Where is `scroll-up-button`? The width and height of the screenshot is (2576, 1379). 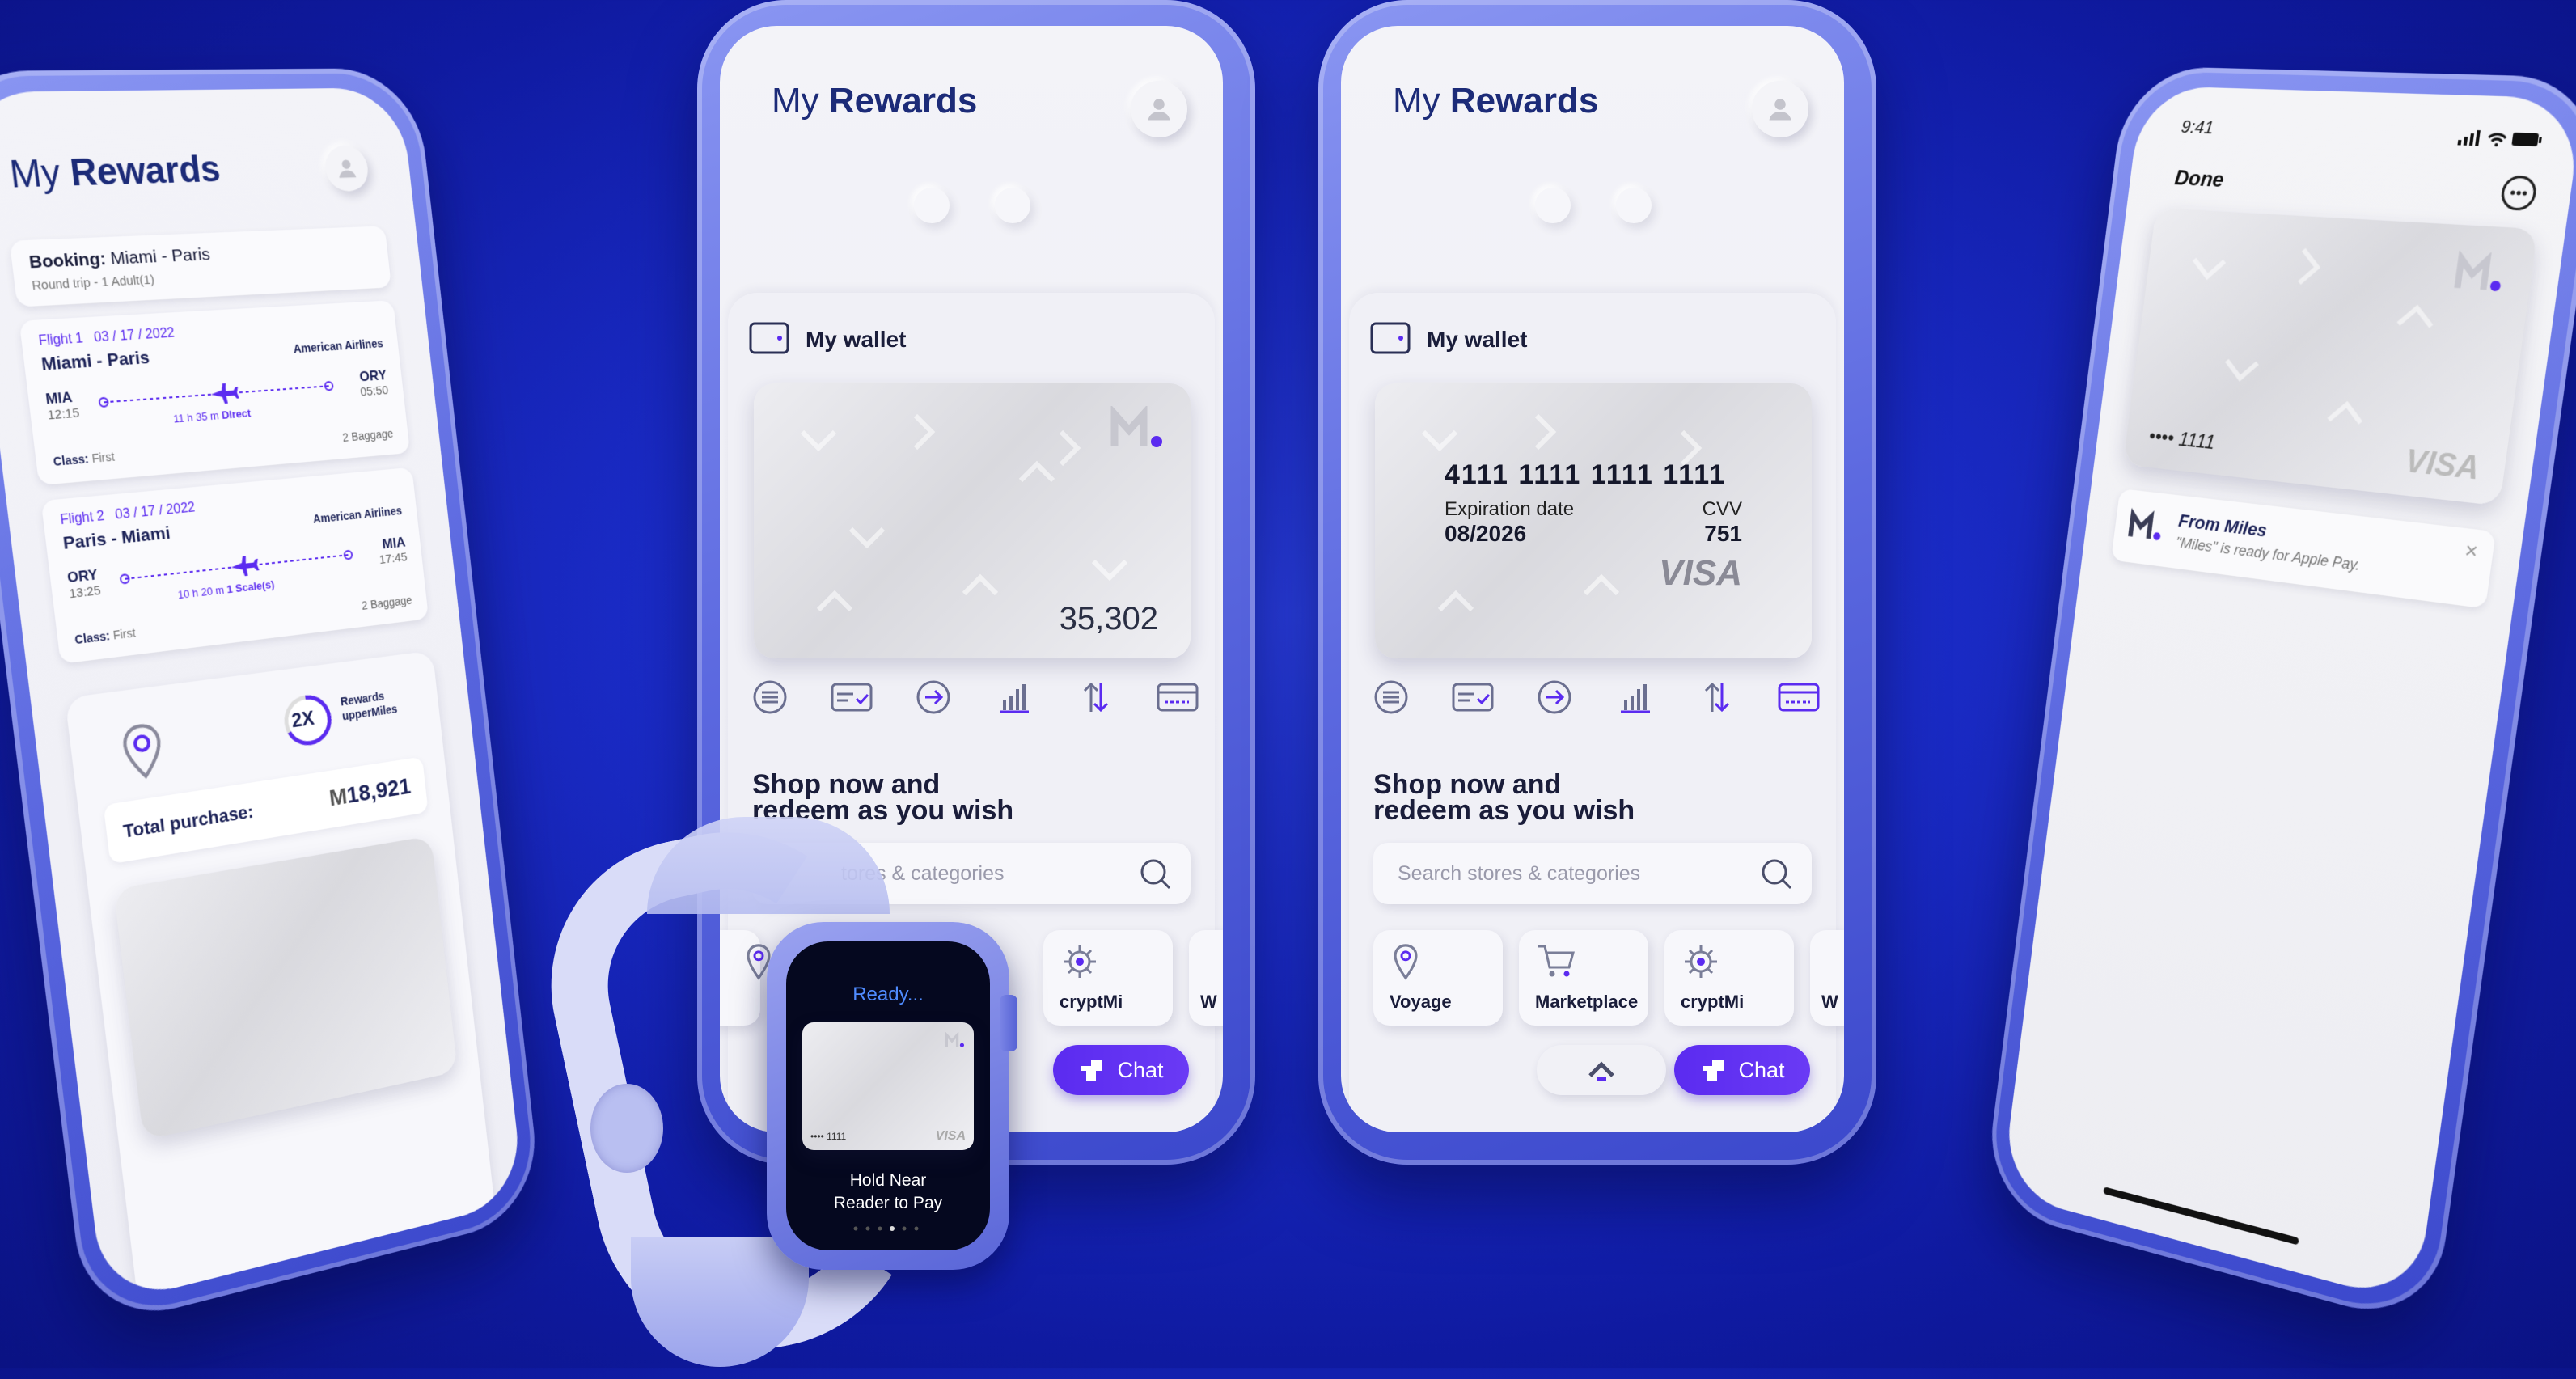 scroll-up-button is located at coordinates (1602, 1070).